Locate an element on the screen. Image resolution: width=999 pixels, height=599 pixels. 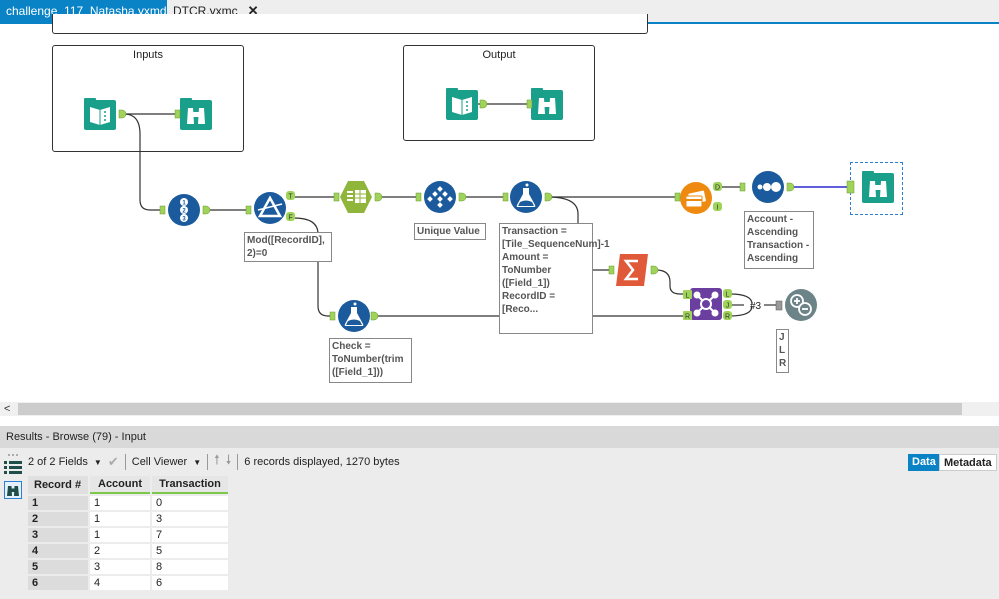
tile-tool is located at coordinates (696, 198).